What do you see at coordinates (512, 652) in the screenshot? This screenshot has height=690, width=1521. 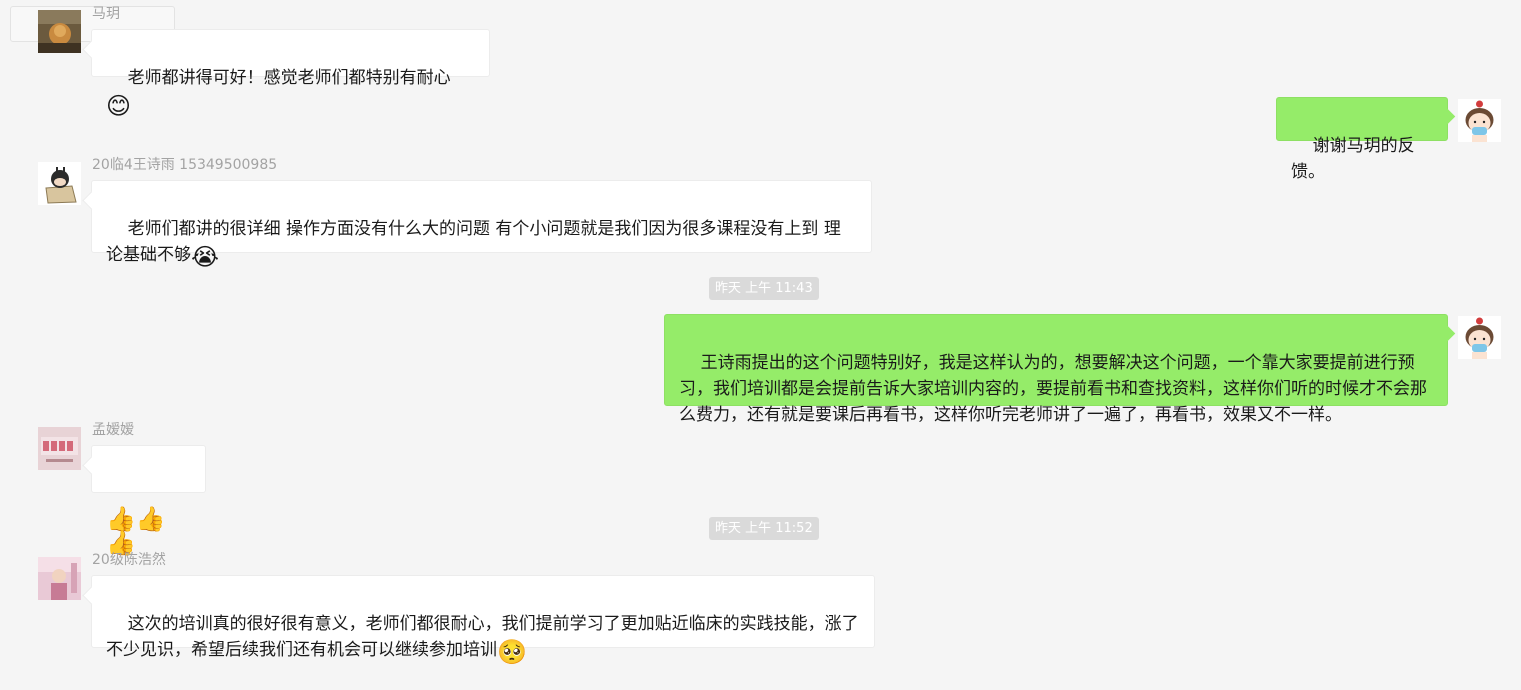 I see `pleading-emoji-icon: 🥺` at bounding box center [512, 652].